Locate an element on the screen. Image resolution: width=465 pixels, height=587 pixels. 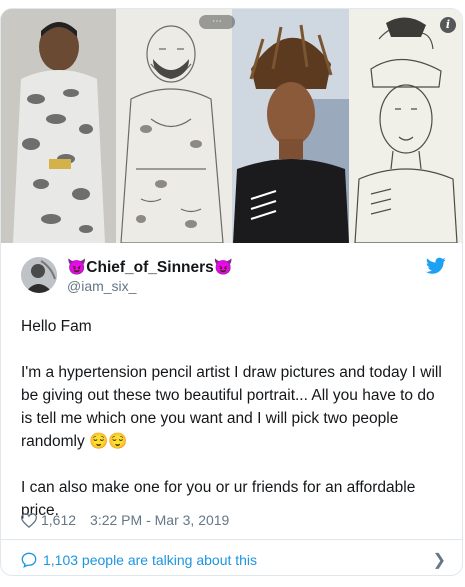
display-name: 😈Chief_of_Sinners😈 is located at coordinates (150, 267).